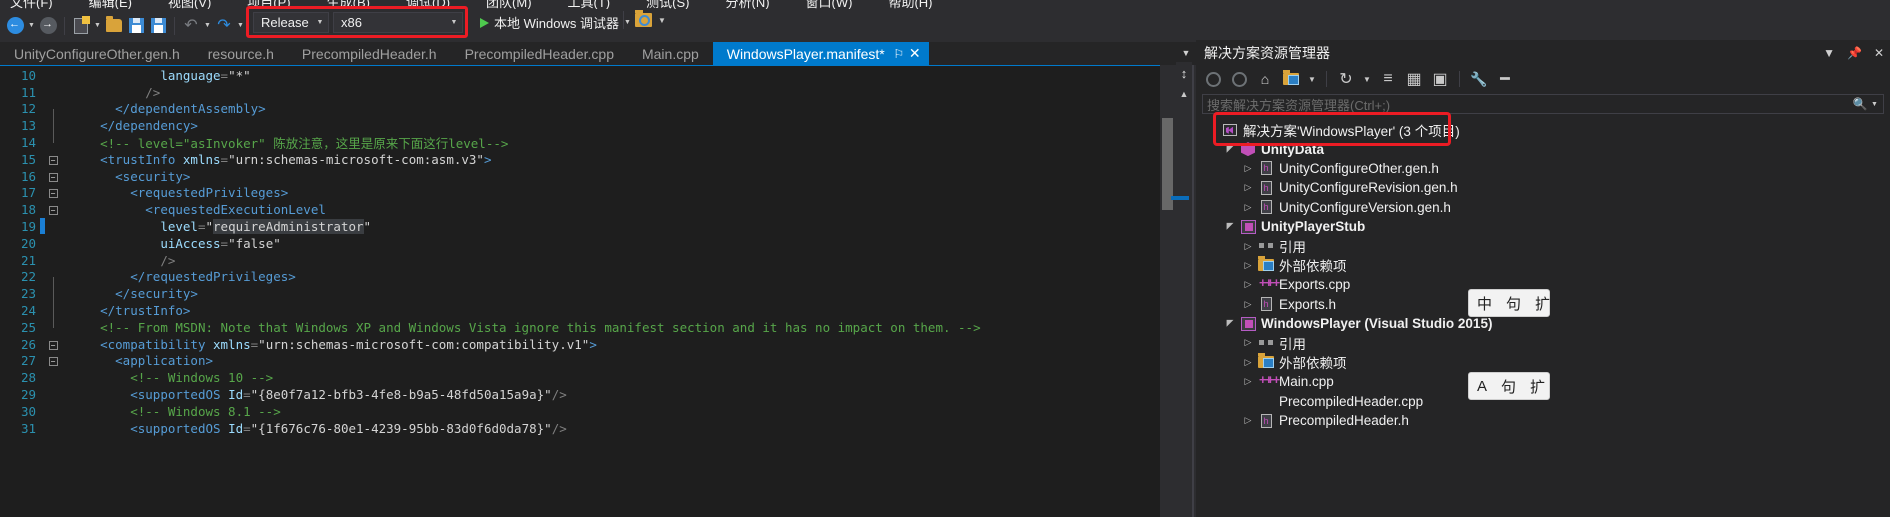 The width and height of the screenshot is (1890, 517). Describe the element at coordinates (509, 4) in the screenshot. I see `menu-item-6: 团队(M)` at that location.